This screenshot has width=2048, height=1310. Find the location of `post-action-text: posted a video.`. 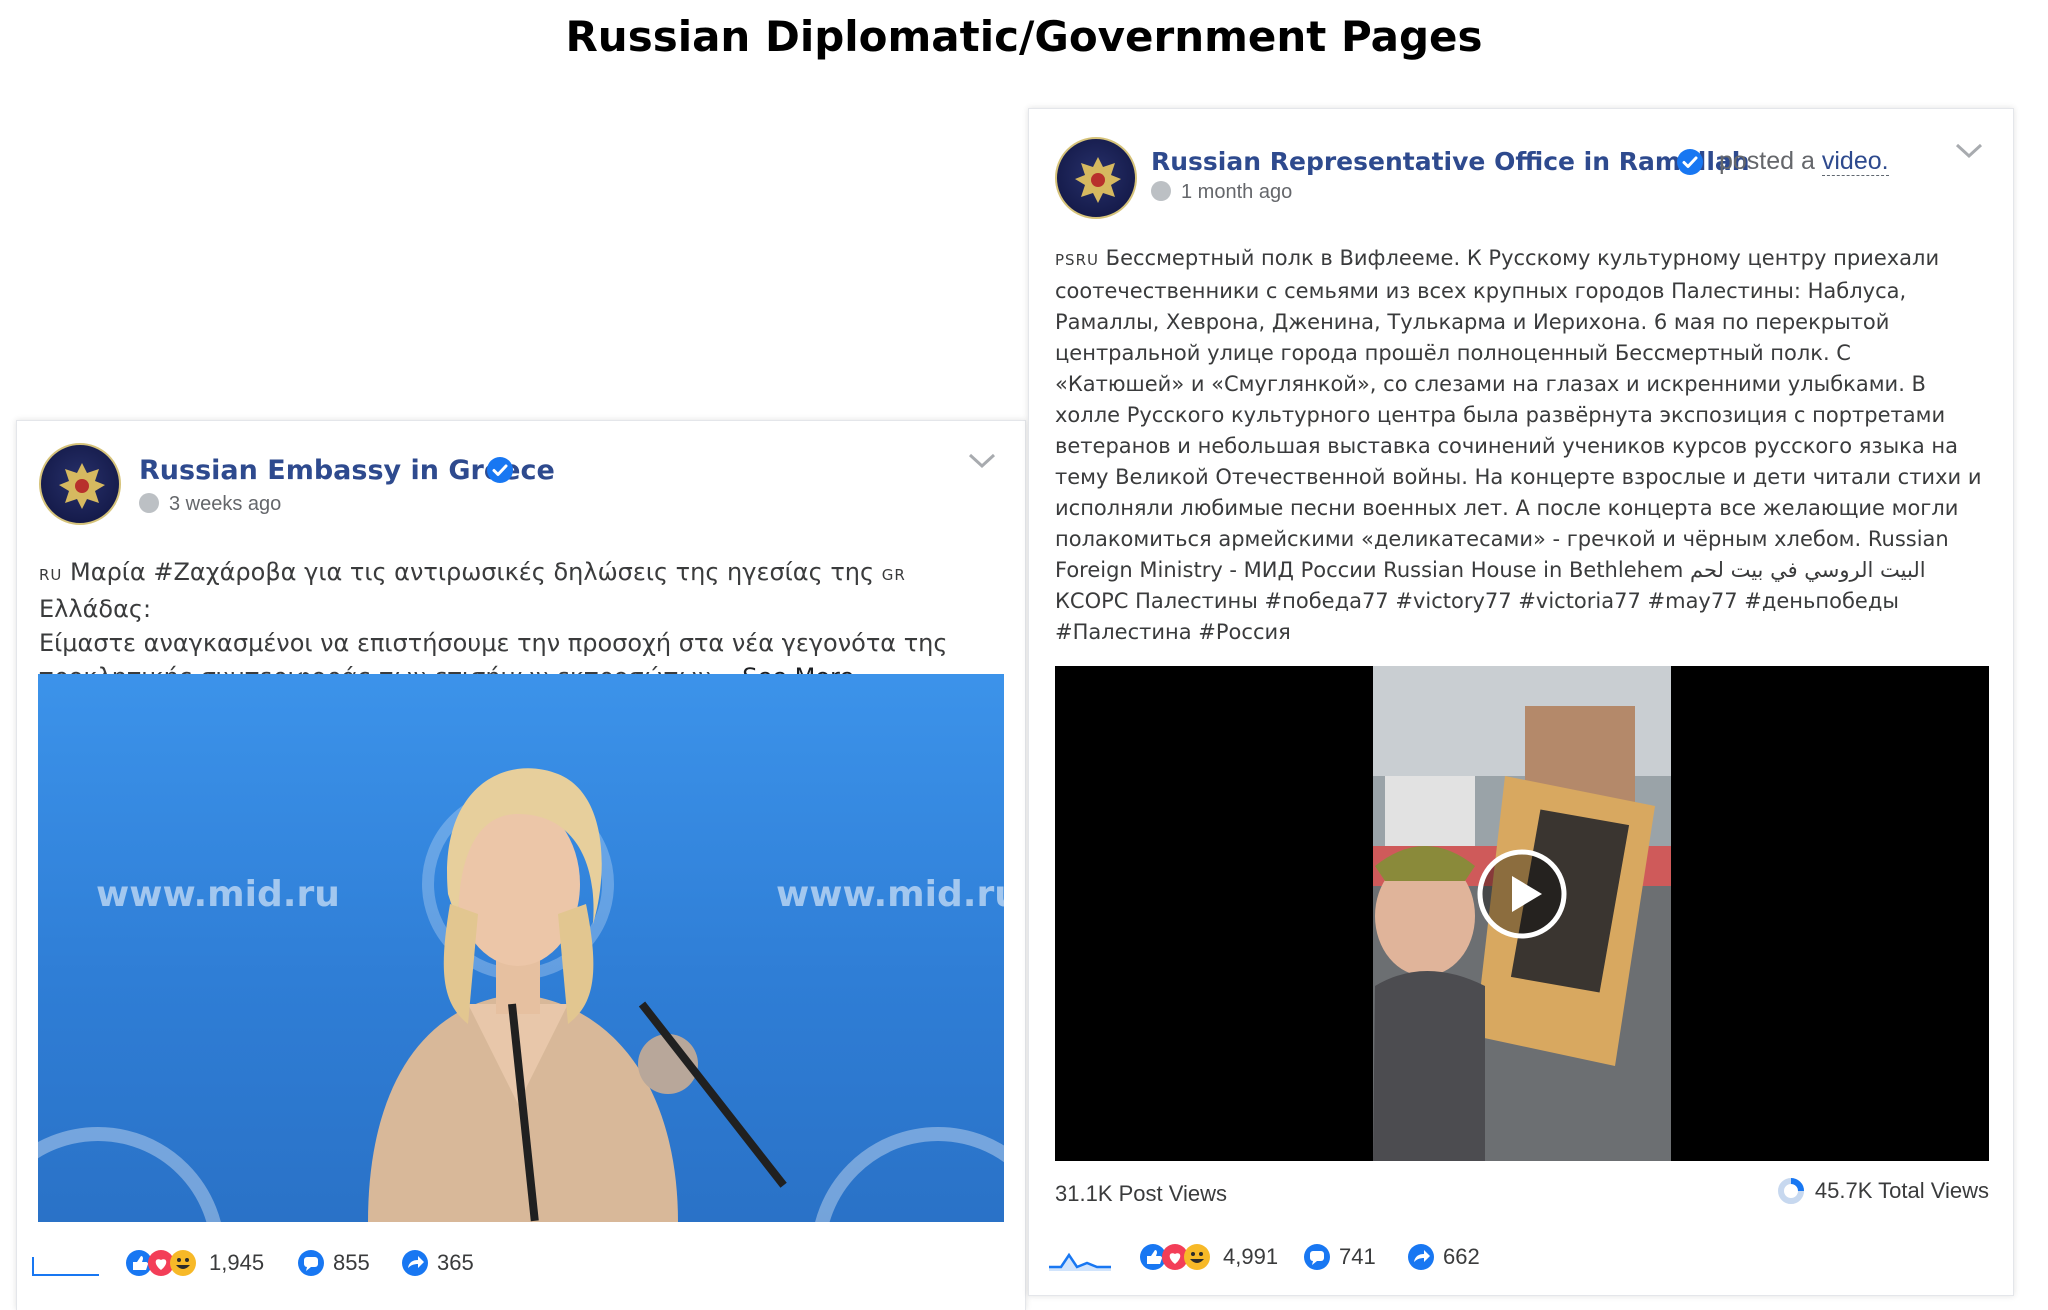

post-action-text: posted a video. is located at coordinates (1804, 161).